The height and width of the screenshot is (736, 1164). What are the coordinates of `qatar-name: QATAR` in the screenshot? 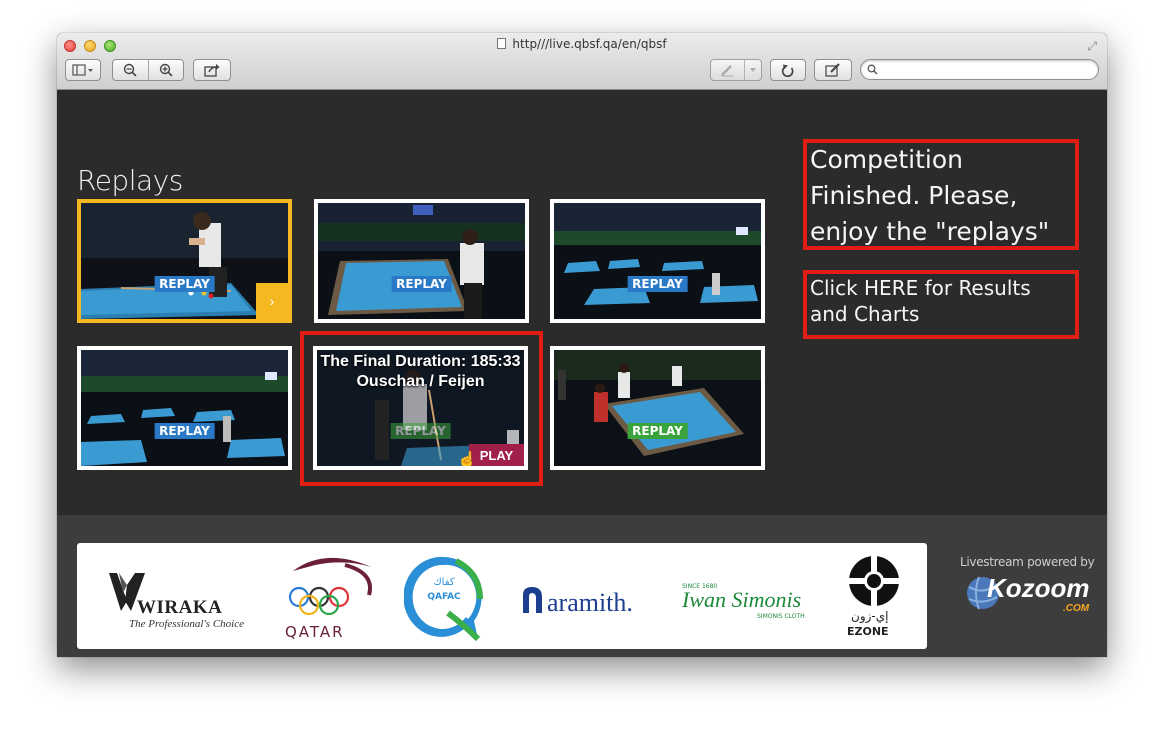 It's located at (315, 632).